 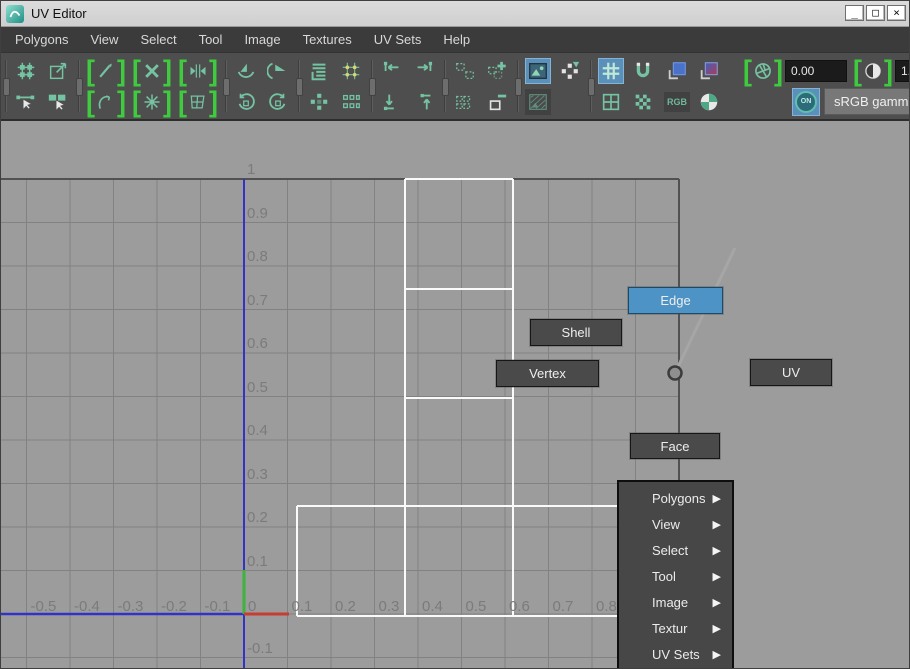 I want to click on menu-select: Select, so click(x=158, y=40).